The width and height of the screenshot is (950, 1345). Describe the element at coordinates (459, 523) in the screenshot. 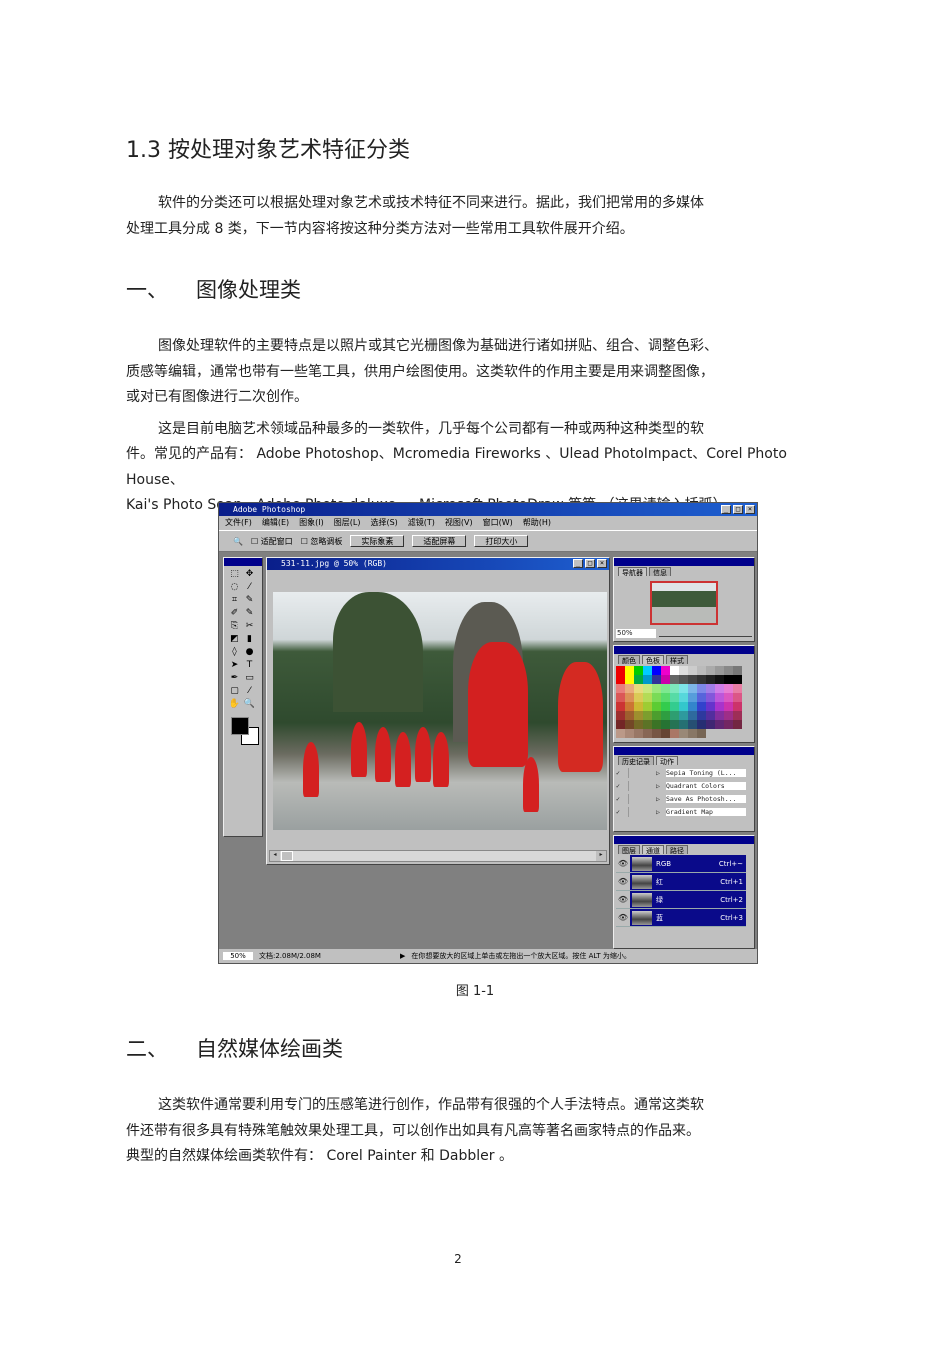

I see `menu-item: 视图(V)` at that location.